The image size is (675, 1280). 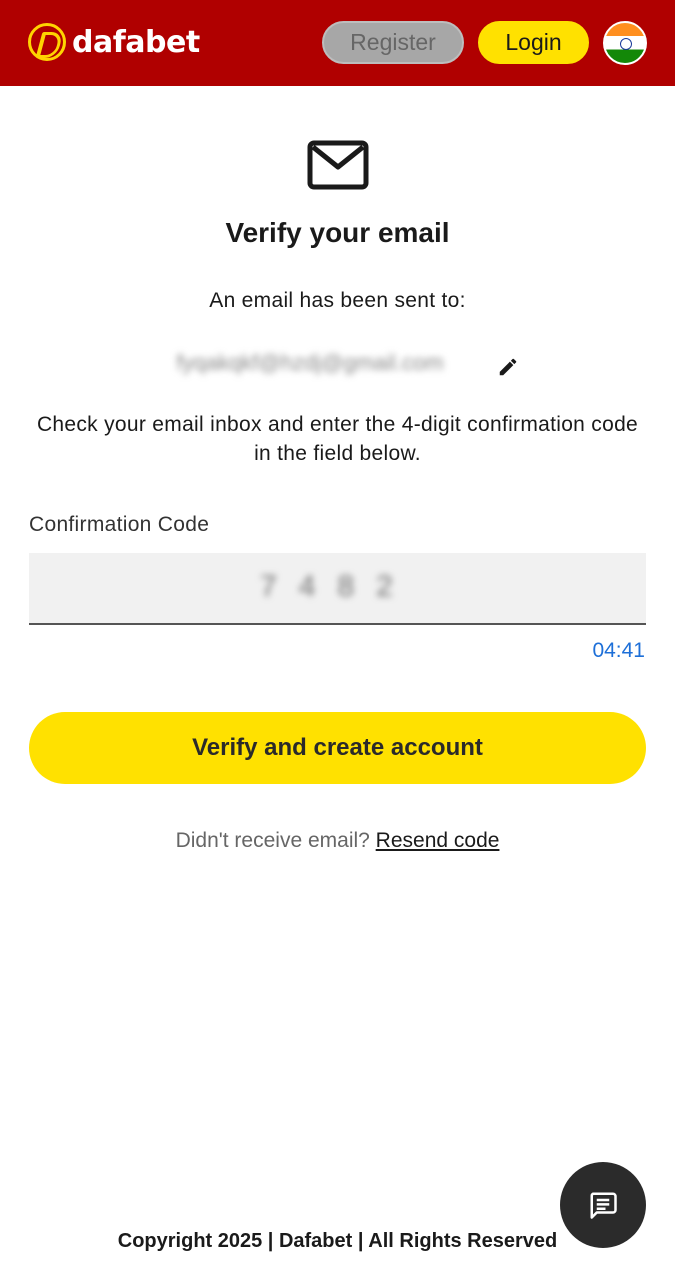 I want to click on logo-mark-icon, so click(x=47, y=42).